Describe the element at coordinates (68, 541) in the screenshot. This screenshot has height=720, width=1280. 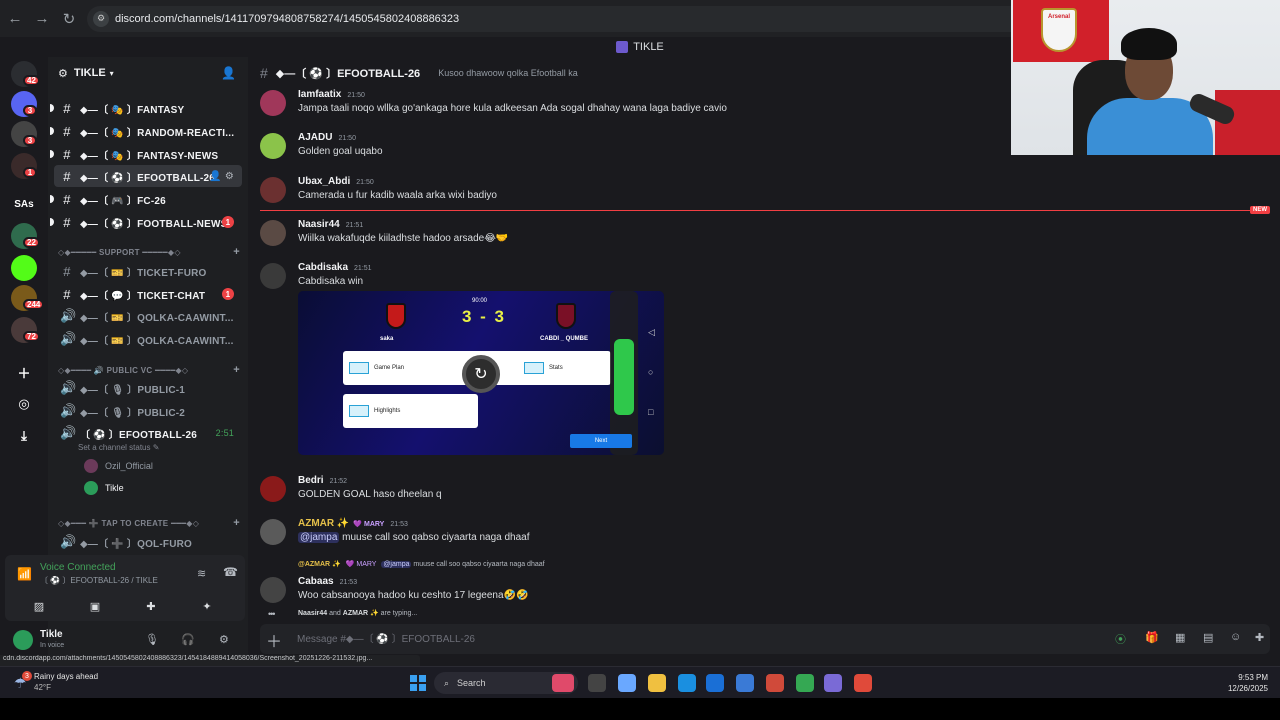
I see `speaker-icon: 🔊` at that location.